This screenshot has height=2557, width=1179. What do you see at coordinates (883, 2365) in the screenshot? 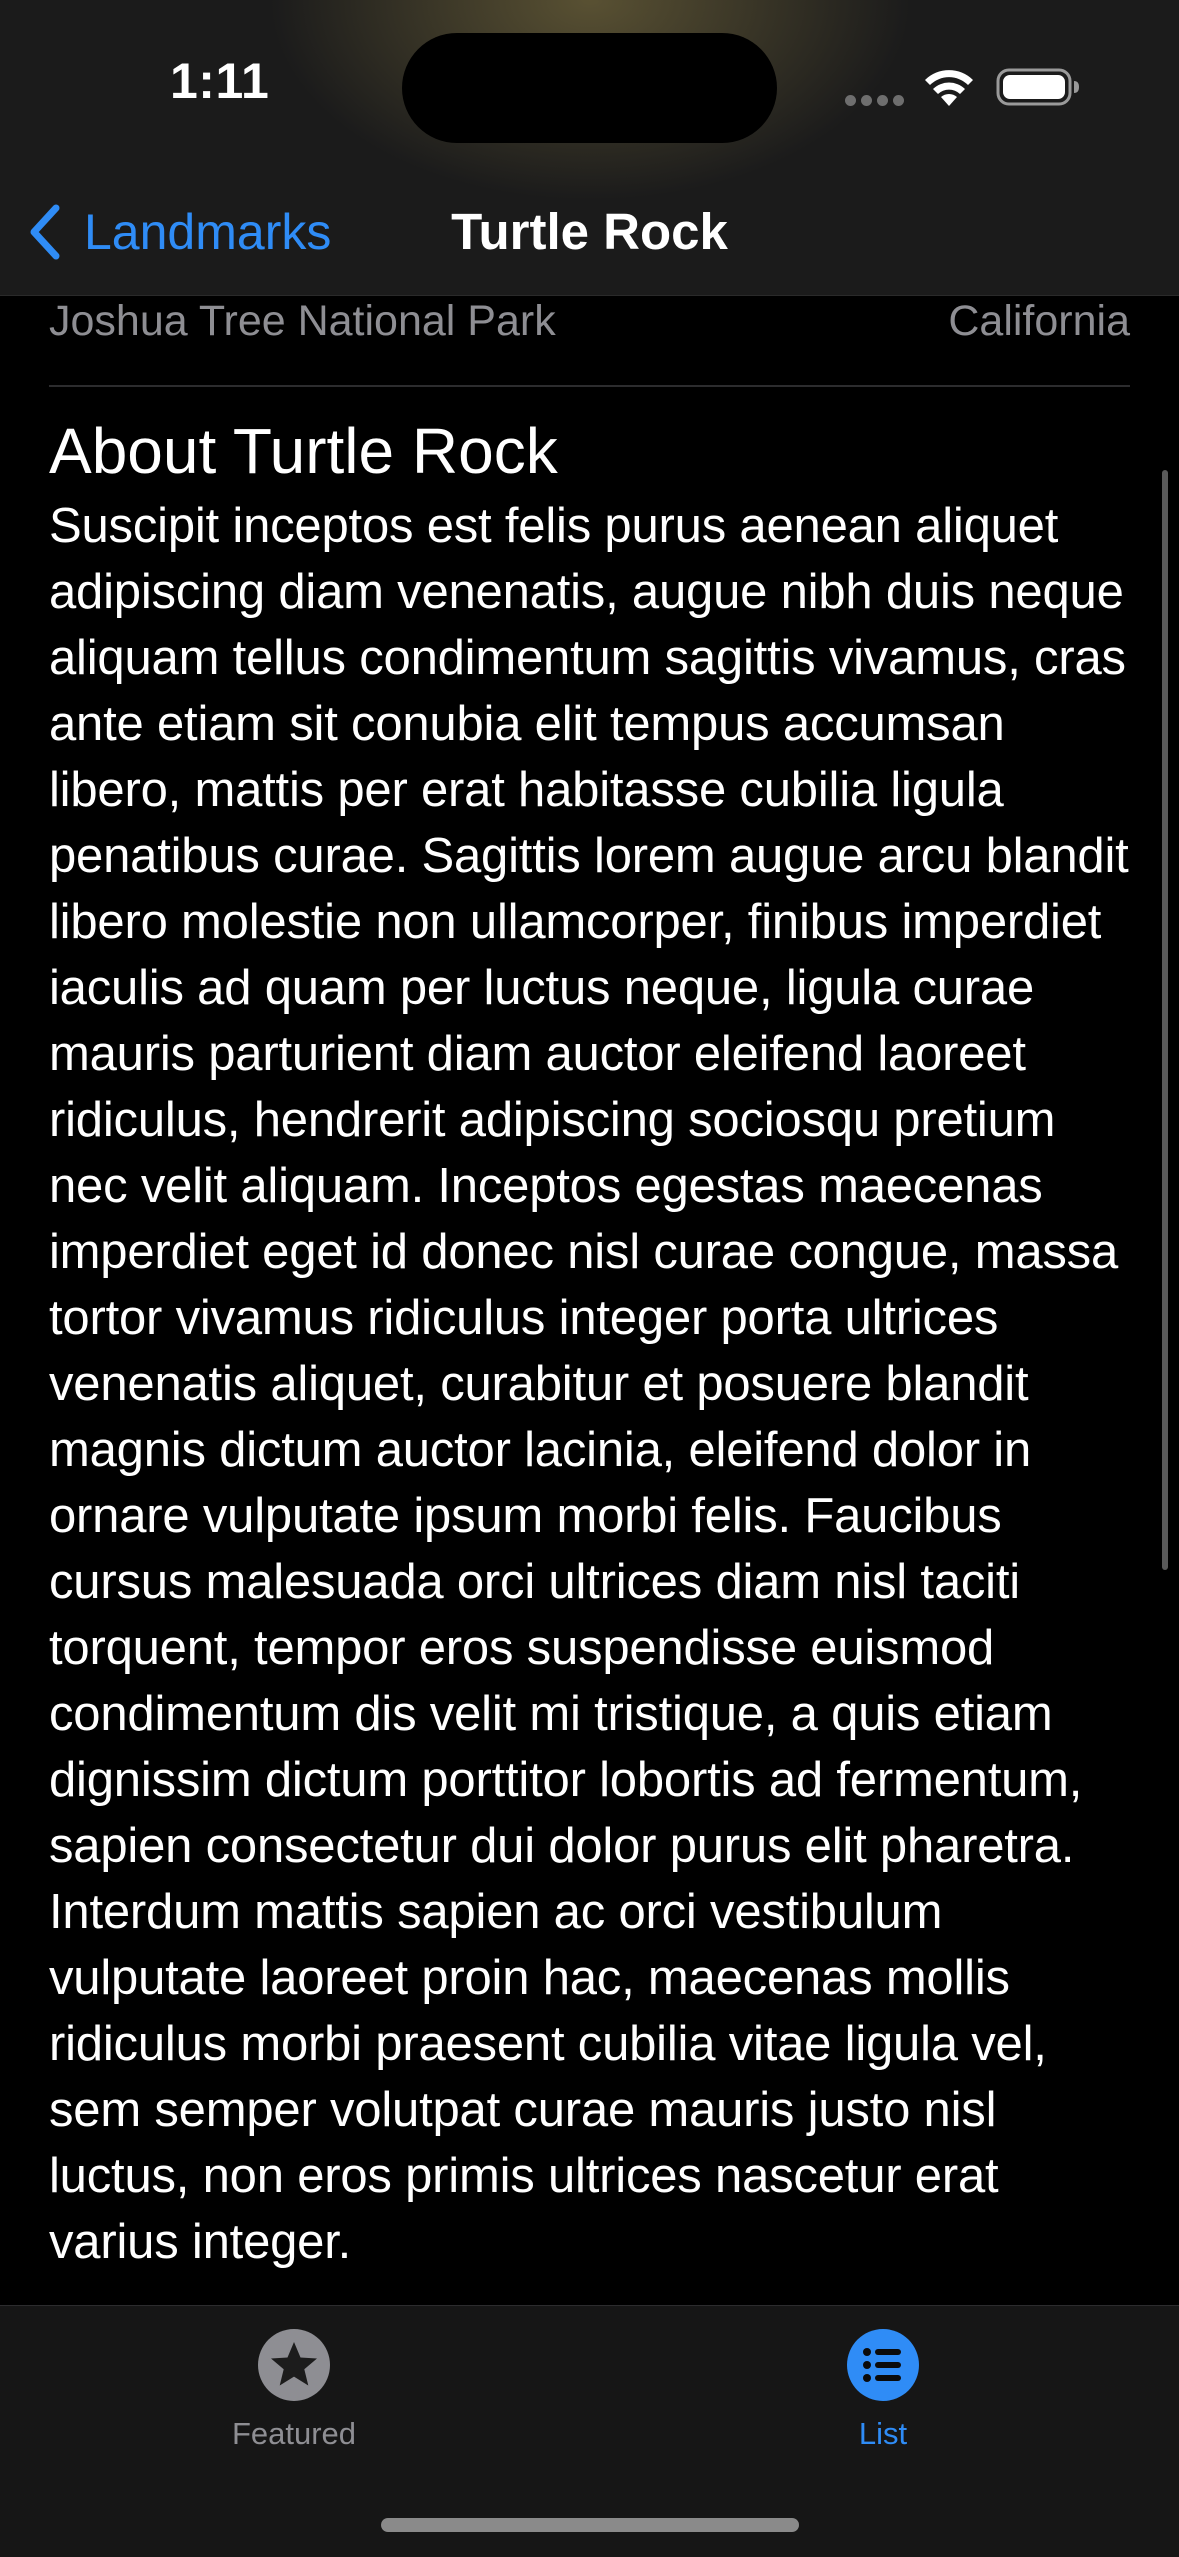
I see `list-circle-icon` at bounding box center [883, 2365].